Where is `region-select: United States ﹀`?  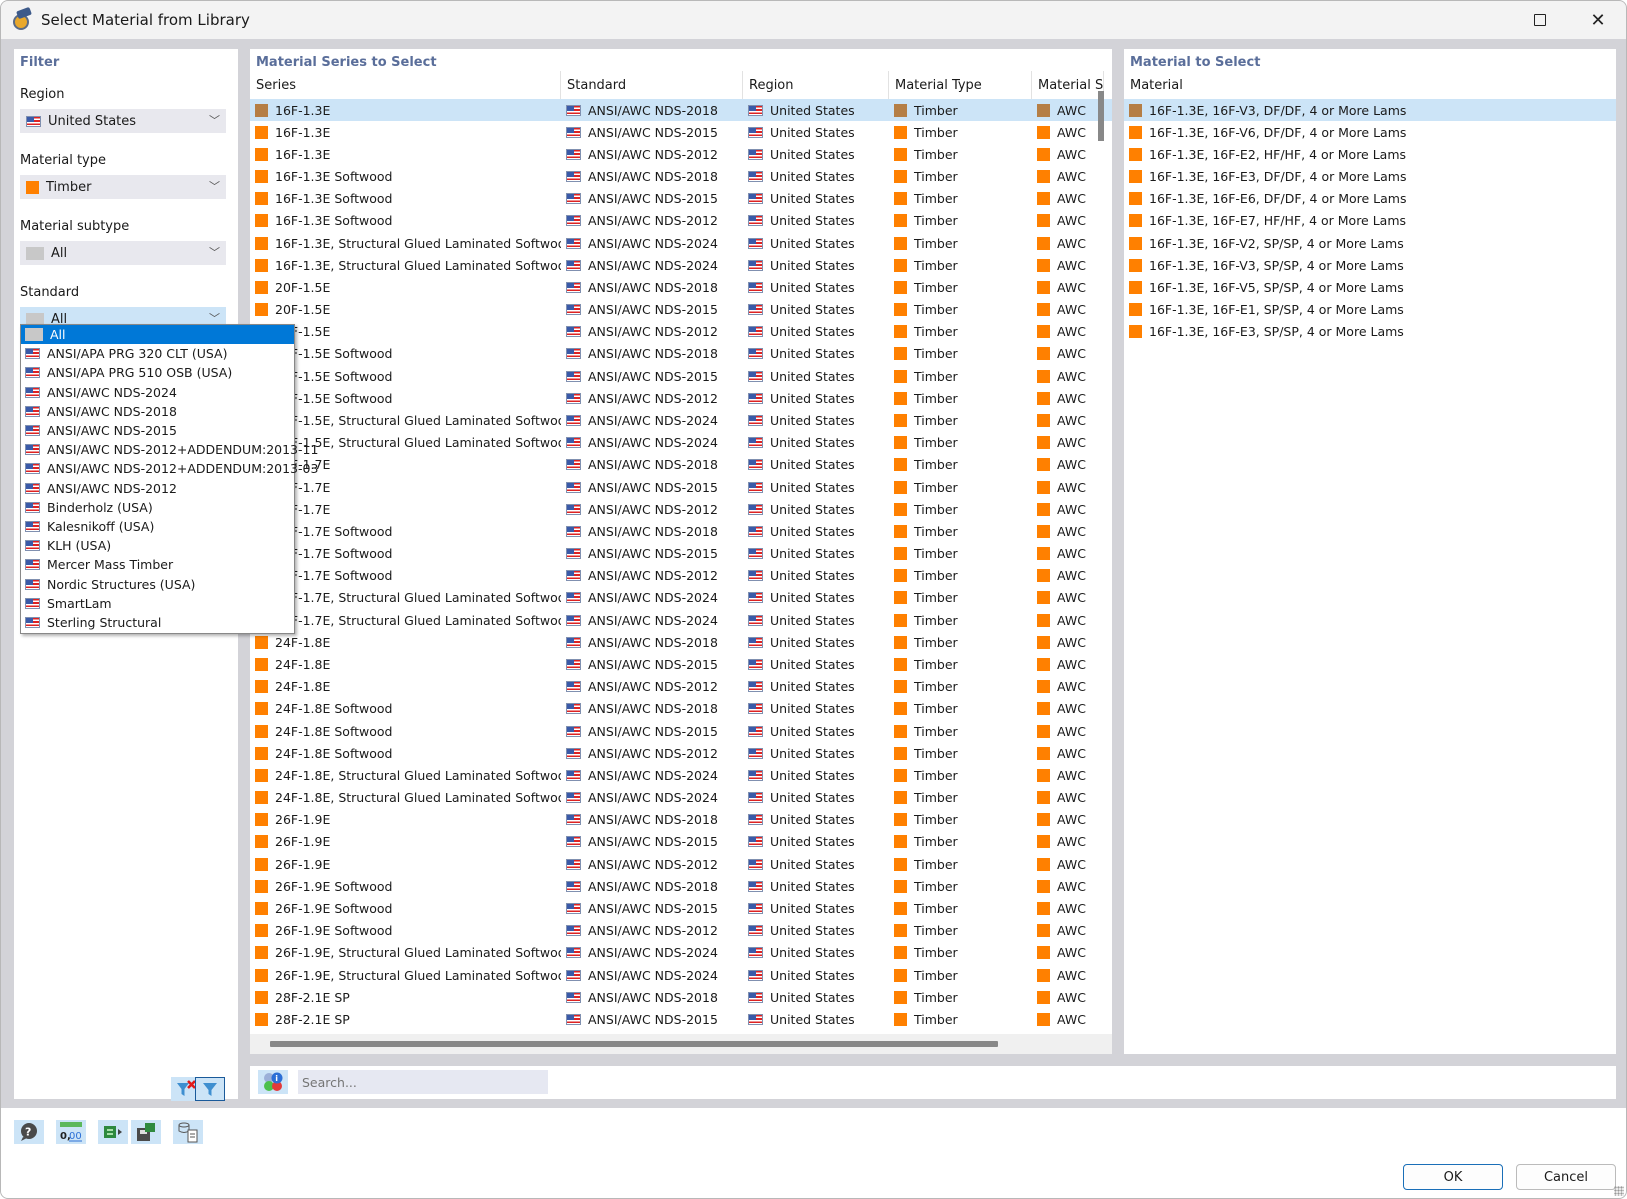
region-select: United States ﹀ is located at coordinates (123, 121).